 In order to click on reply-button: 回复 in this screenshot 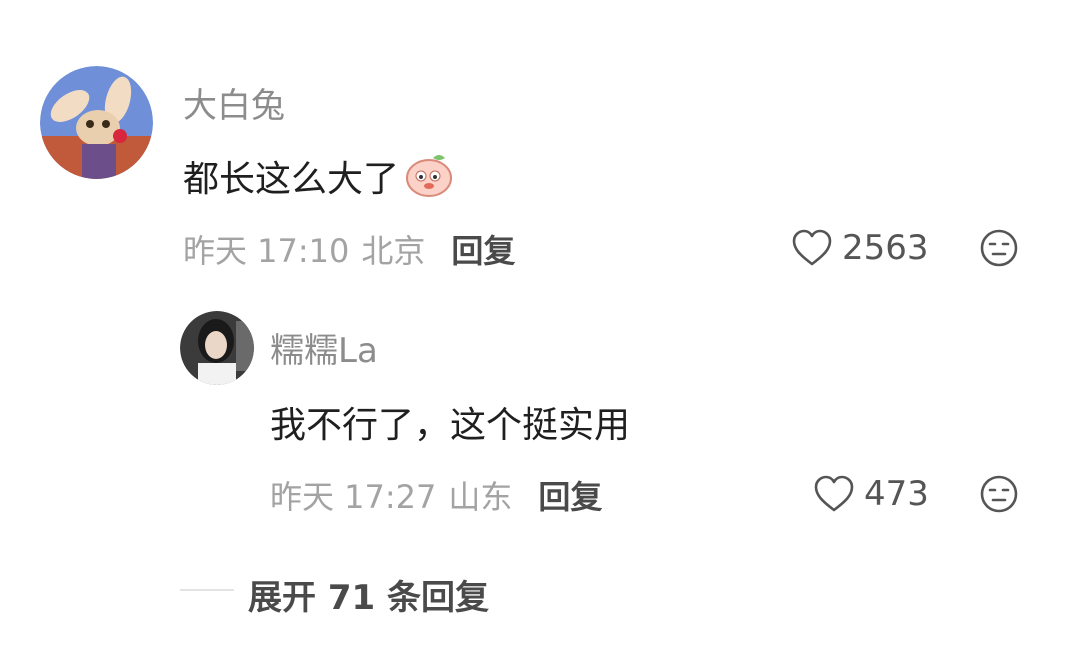, I will do `click(483, 249)`.